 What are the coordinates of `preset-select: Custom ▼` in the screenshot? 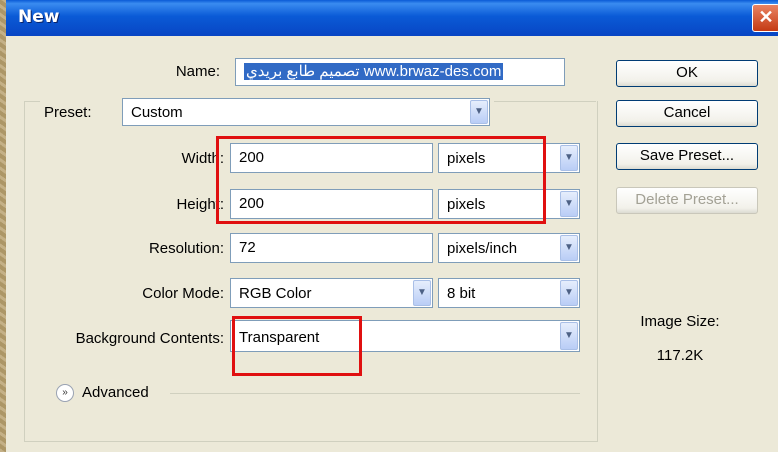 It's located at (306, 112).